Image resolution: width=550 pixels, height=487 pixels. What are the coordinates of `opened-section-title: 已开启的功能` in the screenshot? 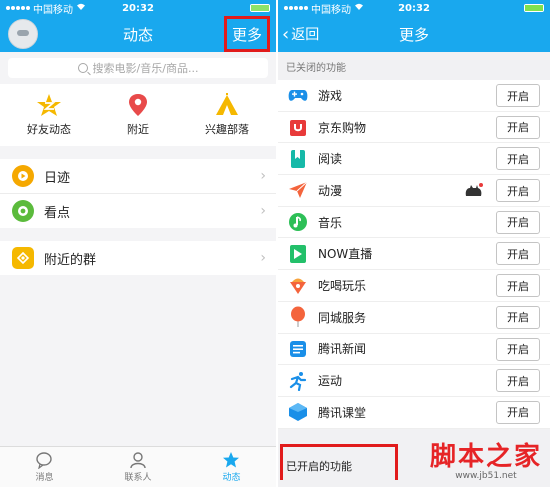 It's located at (319, 466).